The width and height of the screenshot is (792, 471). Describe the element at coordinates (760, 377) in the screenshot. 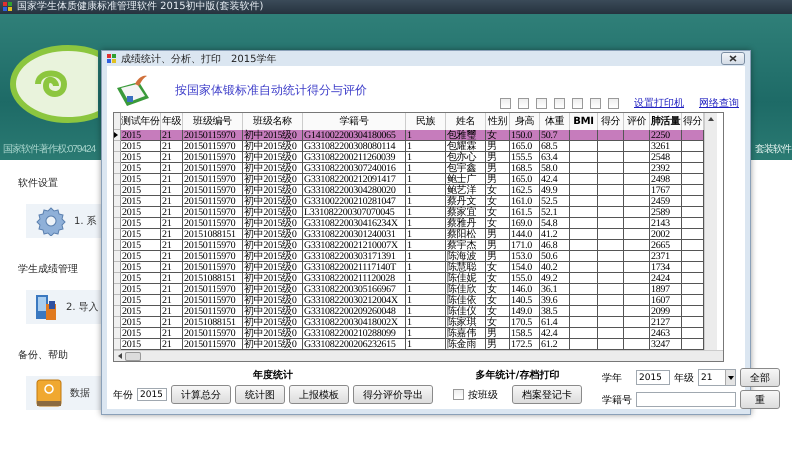

I see `all-button: 全部` at that location.